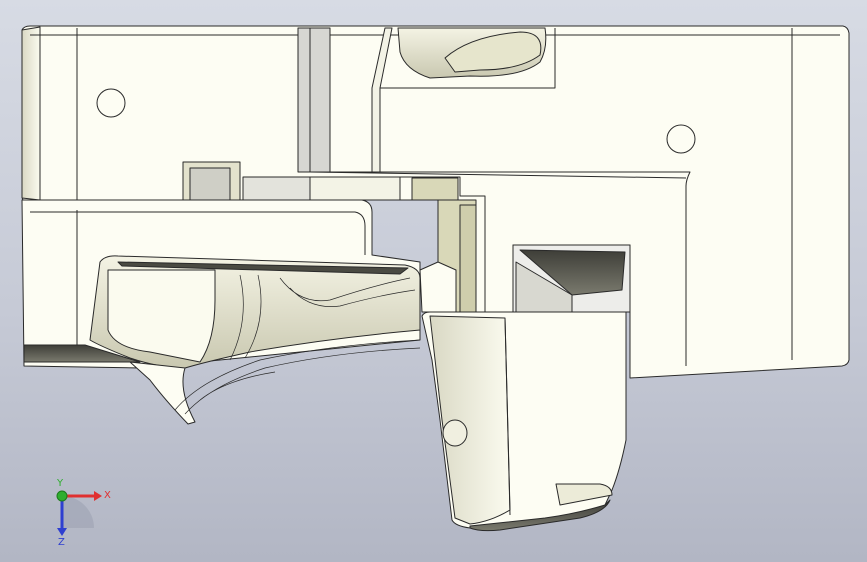 This screenshot has height=562, width=867. Describe the element at coordinates (276, 188) in the screenshot. I see `step-block-a` at that location.